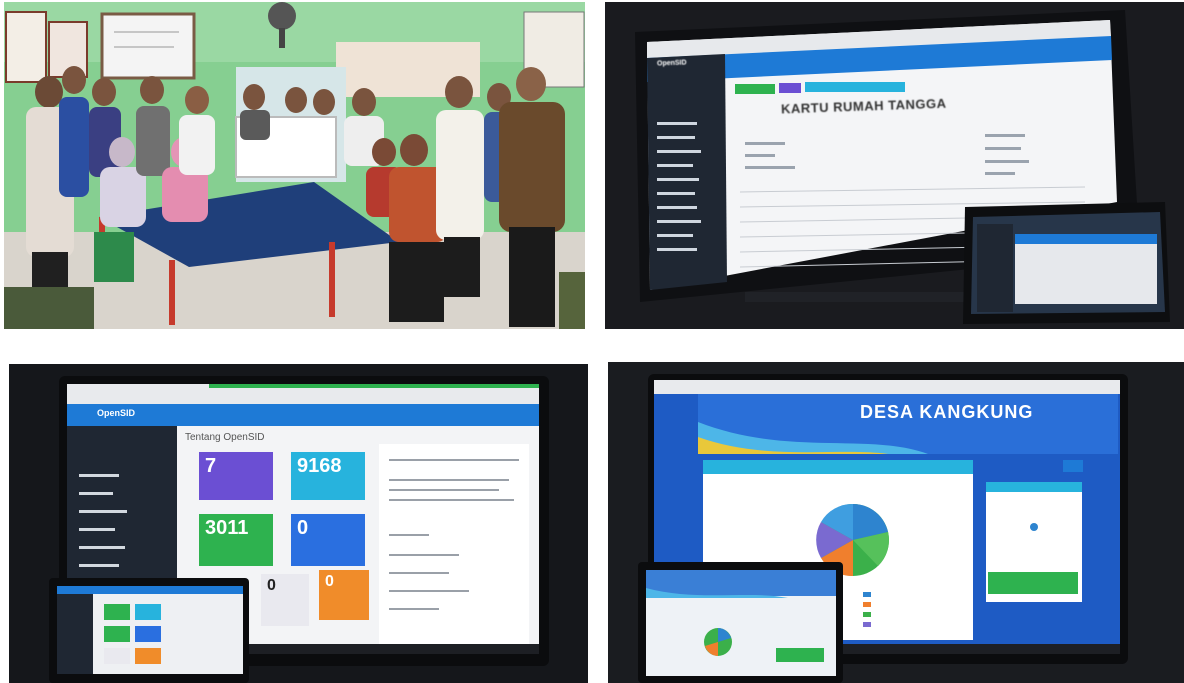 The height and width of the screenshot is (683, 1184). Describe the element at coordinates (328, 540) in the screenshot. I see `stat-tile-surat: 0` at that location.